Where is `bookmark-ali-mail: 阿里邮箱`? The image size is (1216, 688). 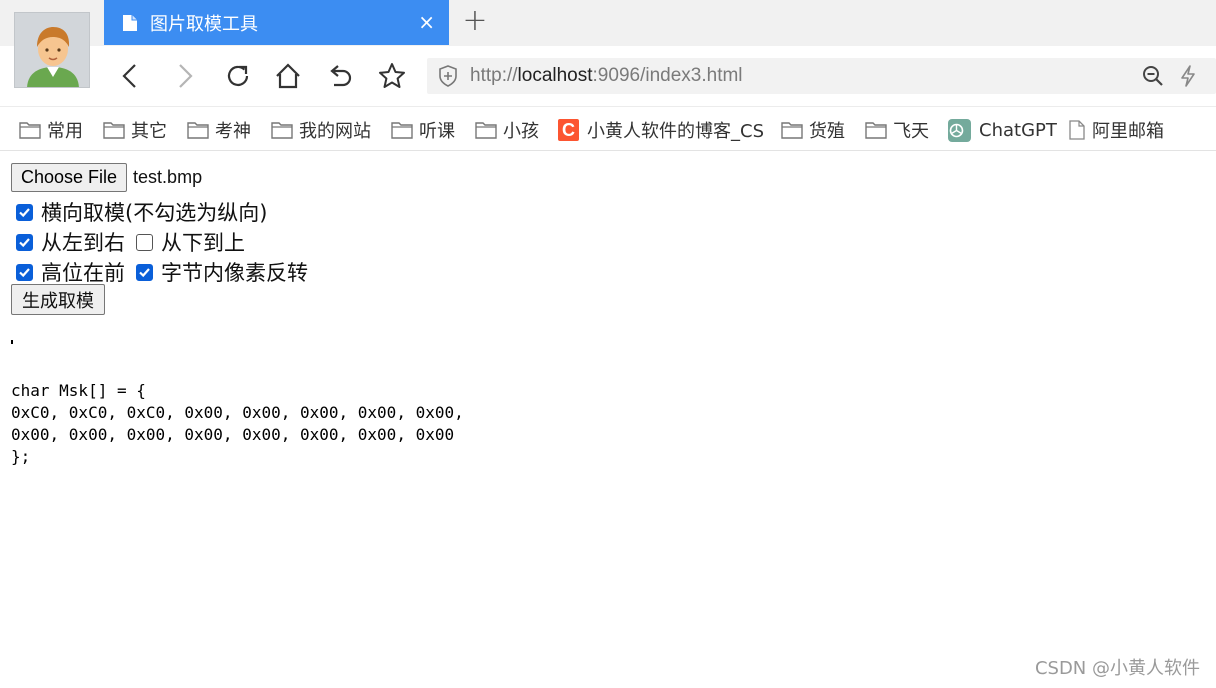 bookmark-ali-mail: 阿里邮箱 is located at coordinates (1116, 130).